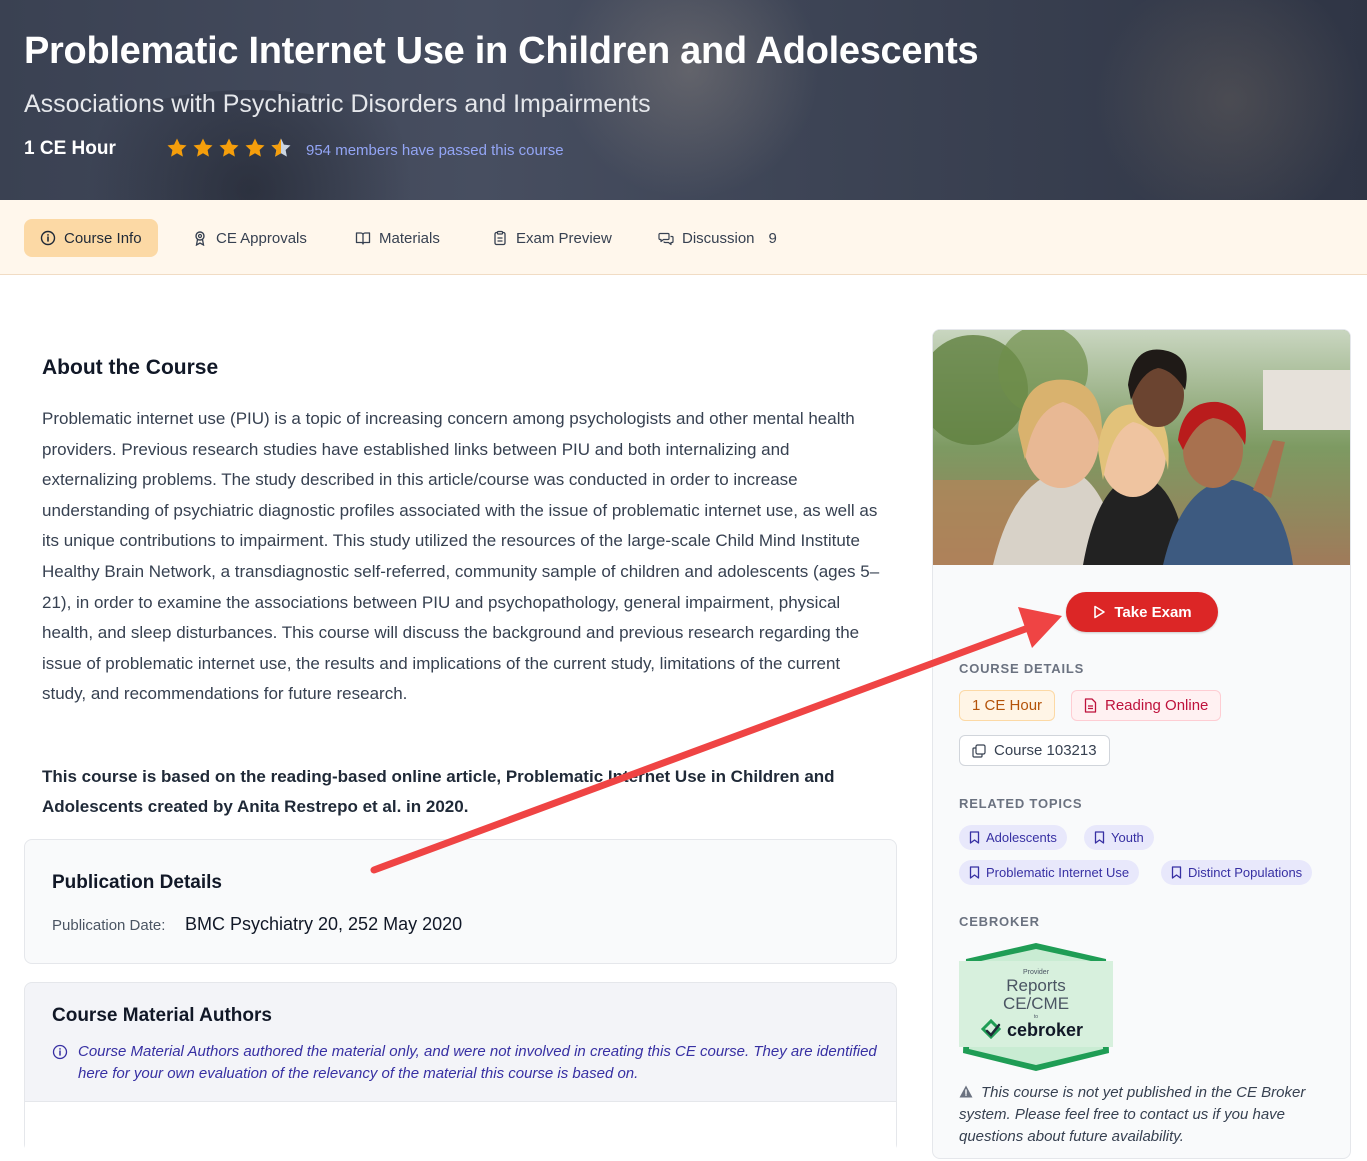  I want to click on clipboard-icon, so click(500, 238).